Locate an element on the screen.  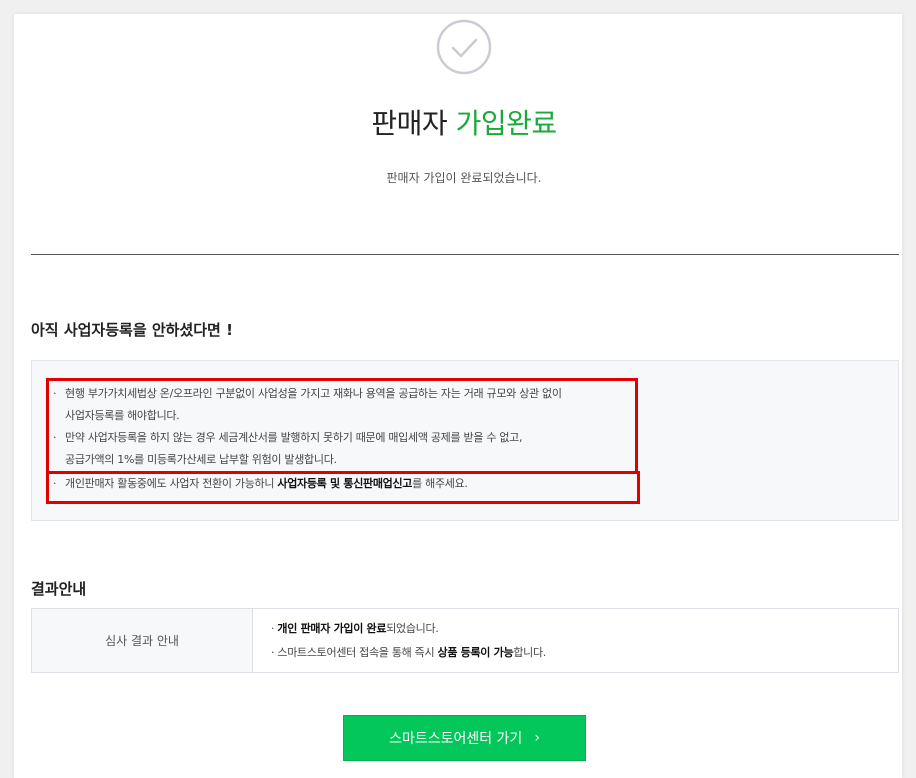
page-title-main: 판매자 is located at coordinates (409, 123).